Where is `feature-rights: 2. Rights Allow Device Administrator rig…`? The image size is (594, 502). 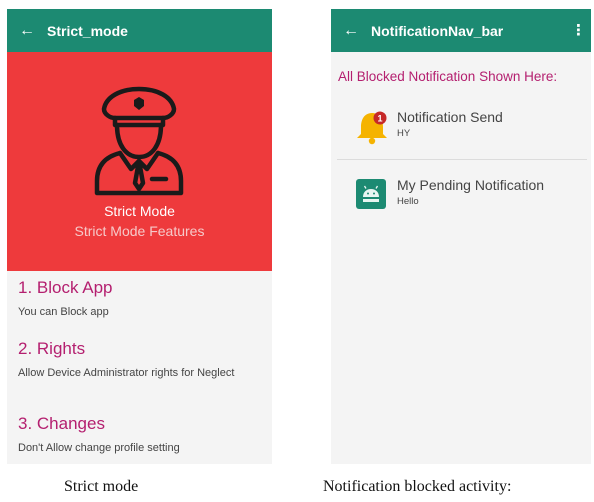
feature-rights: 2. Rights Allow Device Administrator rig… is located at coordinates (134, 359).